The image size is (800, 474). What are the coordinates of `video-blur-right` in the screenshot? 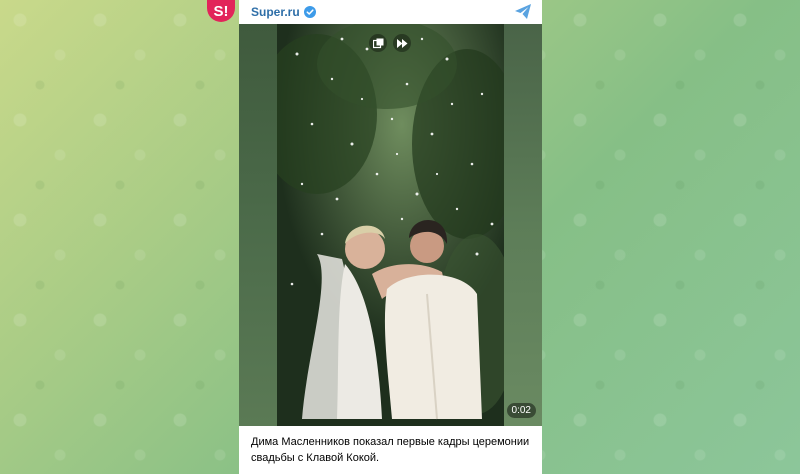 It's located at (523, 225).